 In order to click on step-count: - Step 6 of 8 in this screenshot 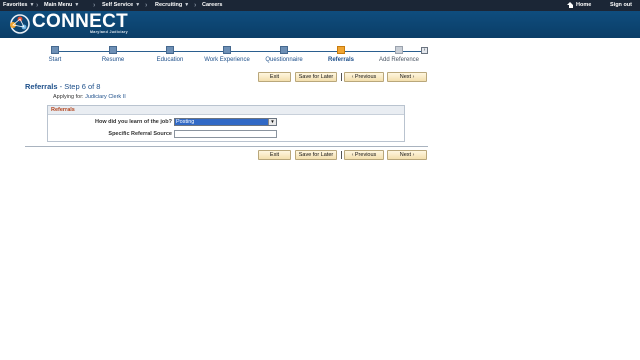, I will do `click(79, 86)`.